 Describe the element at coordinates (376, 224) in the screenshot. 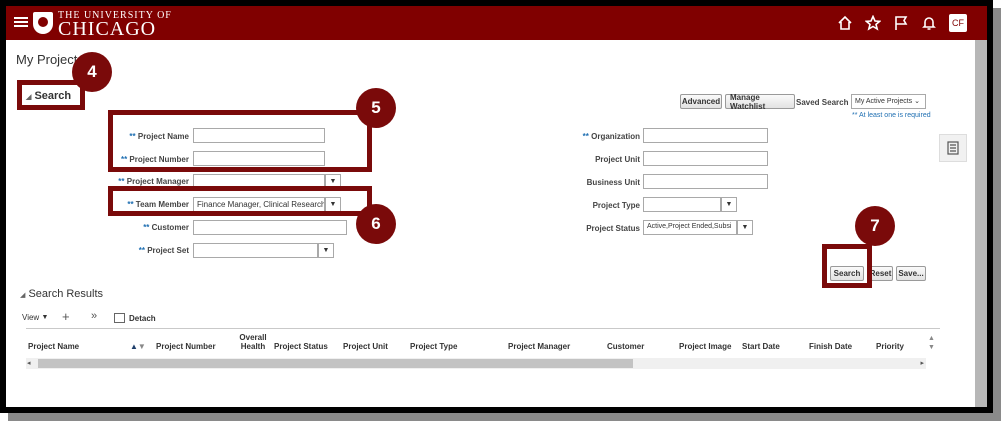

I see `callout-badge-6: 6` at that location.